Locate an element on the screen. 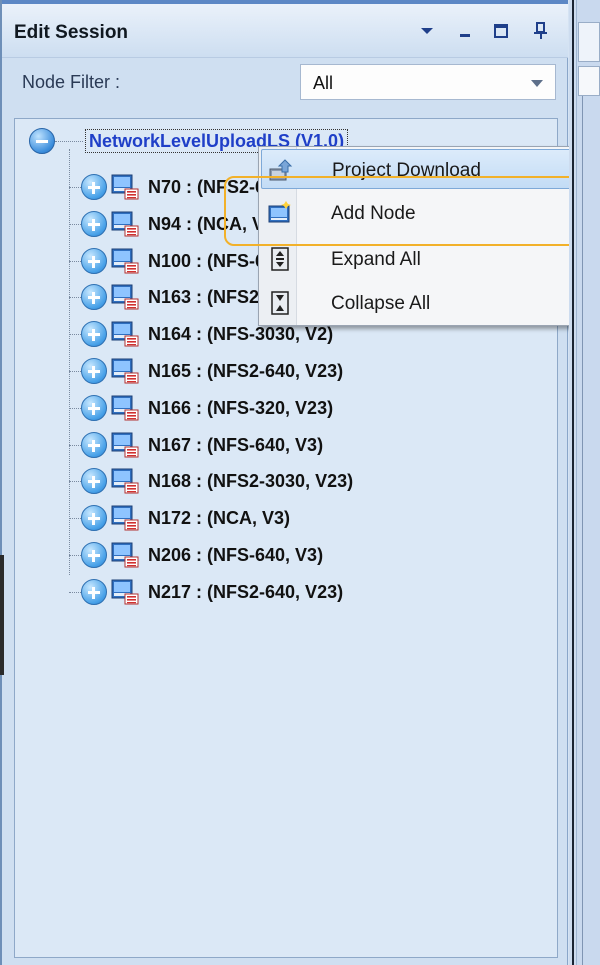  menu-item-collapse-all: Collapse All is located at coordinates (428, 303).